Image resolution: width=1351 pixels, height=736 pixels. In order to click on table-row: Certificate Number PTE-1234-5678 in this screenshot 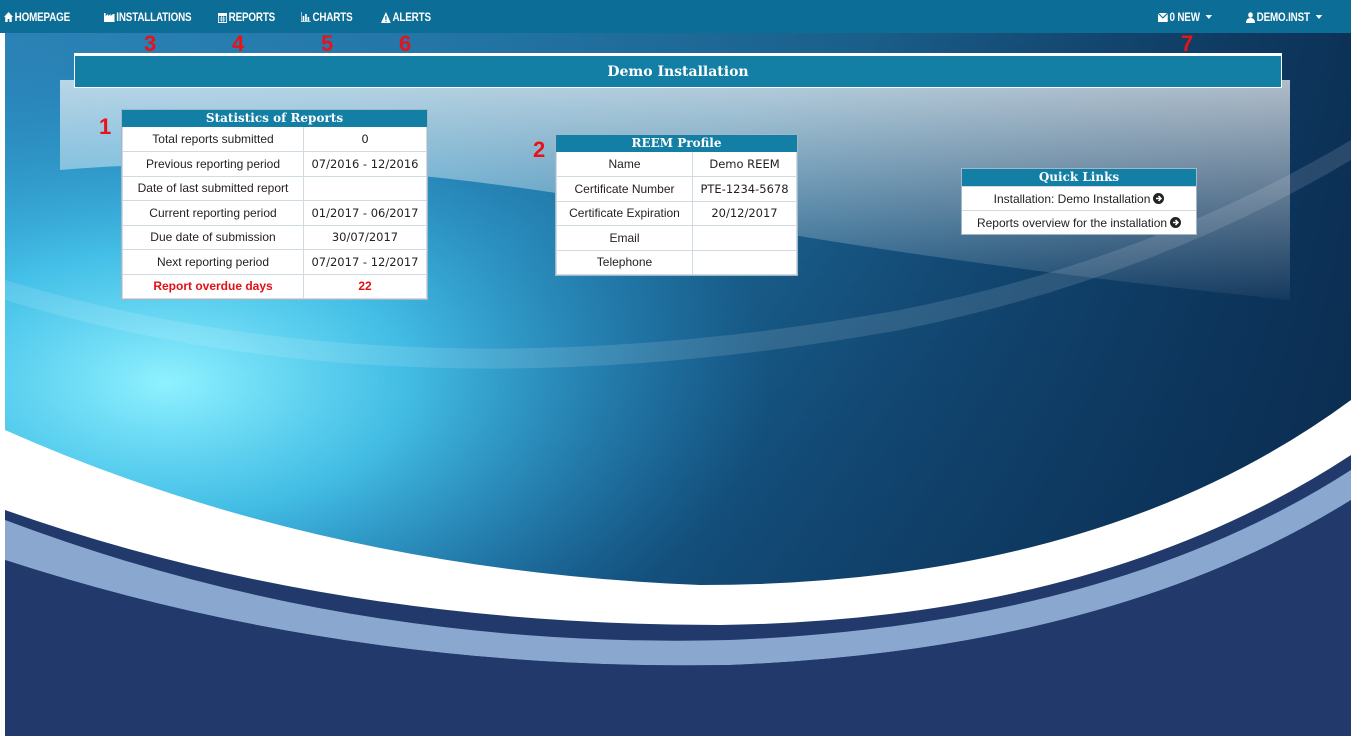, I will do `click(676, 189)`.